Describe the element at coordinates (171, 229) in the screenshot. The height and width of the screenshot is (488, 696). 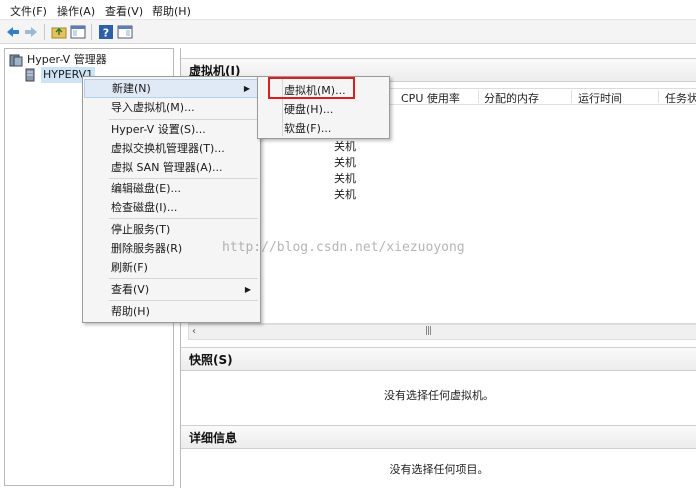
I see `menu-item-stop-service: 停止服务(T)` at that location.